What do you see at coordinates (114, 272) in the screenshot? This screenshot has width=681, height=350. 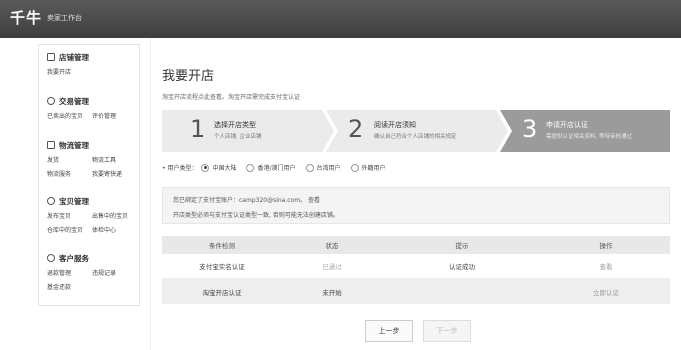 I see `sidebar-item-violations: 违规记录` at bounding box center [114, 272].